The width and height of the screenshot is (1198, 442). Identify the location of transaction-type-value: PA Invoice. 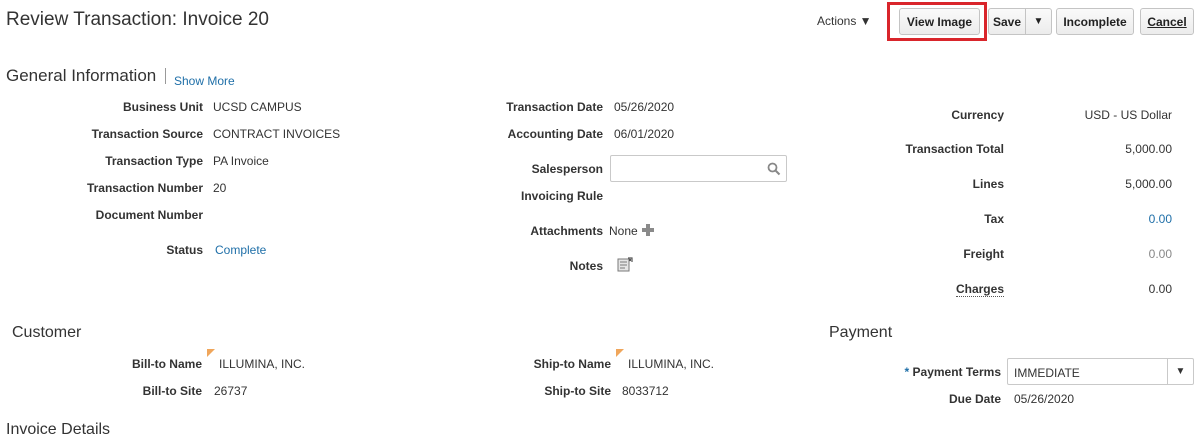
(241, 161).